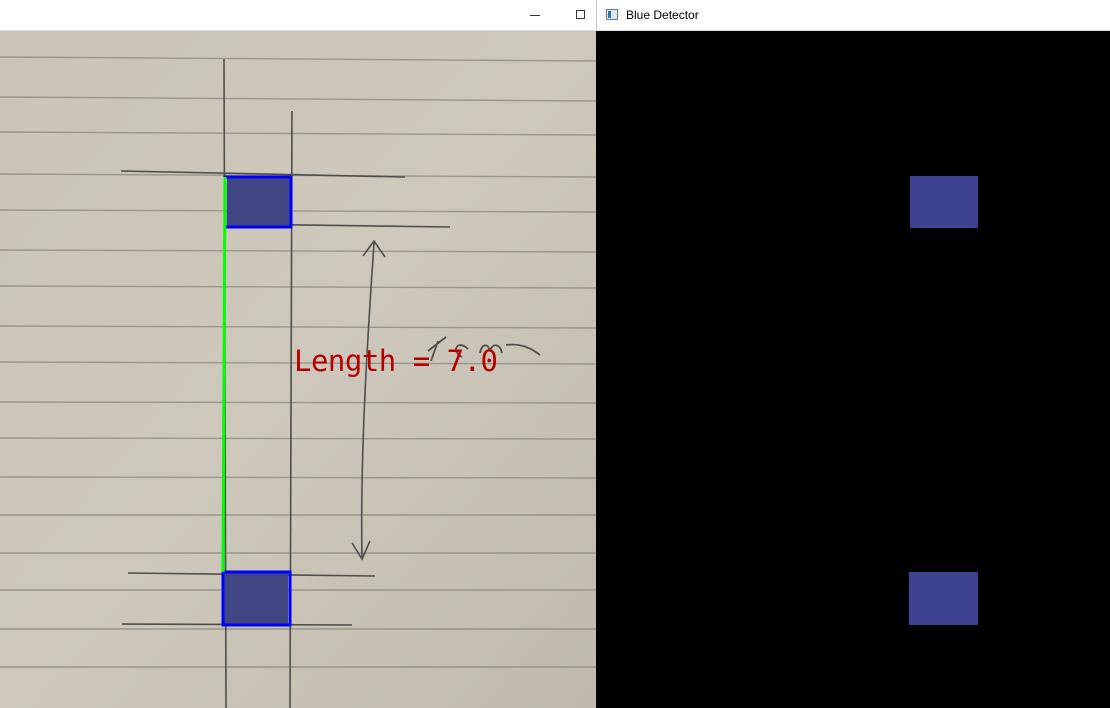 The width and height of the screenshot is (1110, 708). What do you see at coordinates (256, 598) in the screenshot?
I see `blue-marker-bottom` at bounding box center [256, 598].